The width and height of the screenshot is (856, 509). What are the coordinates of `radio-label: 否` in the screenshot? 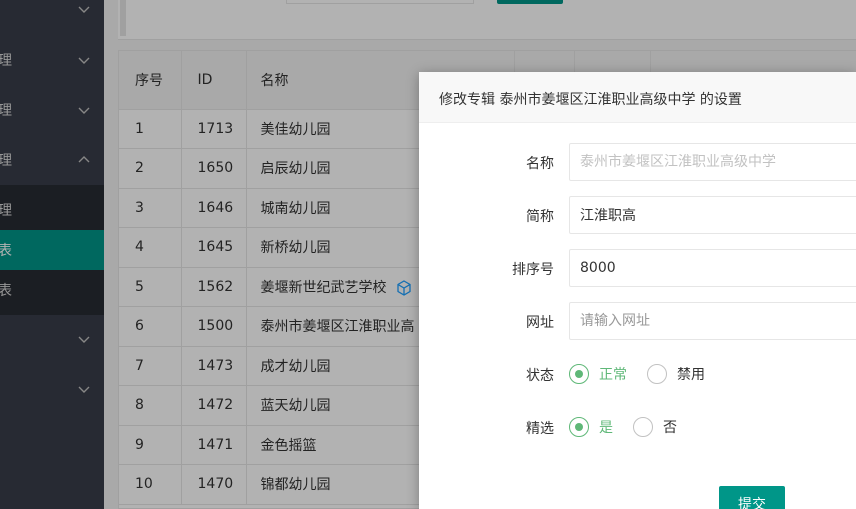 It's located at (670, 428).